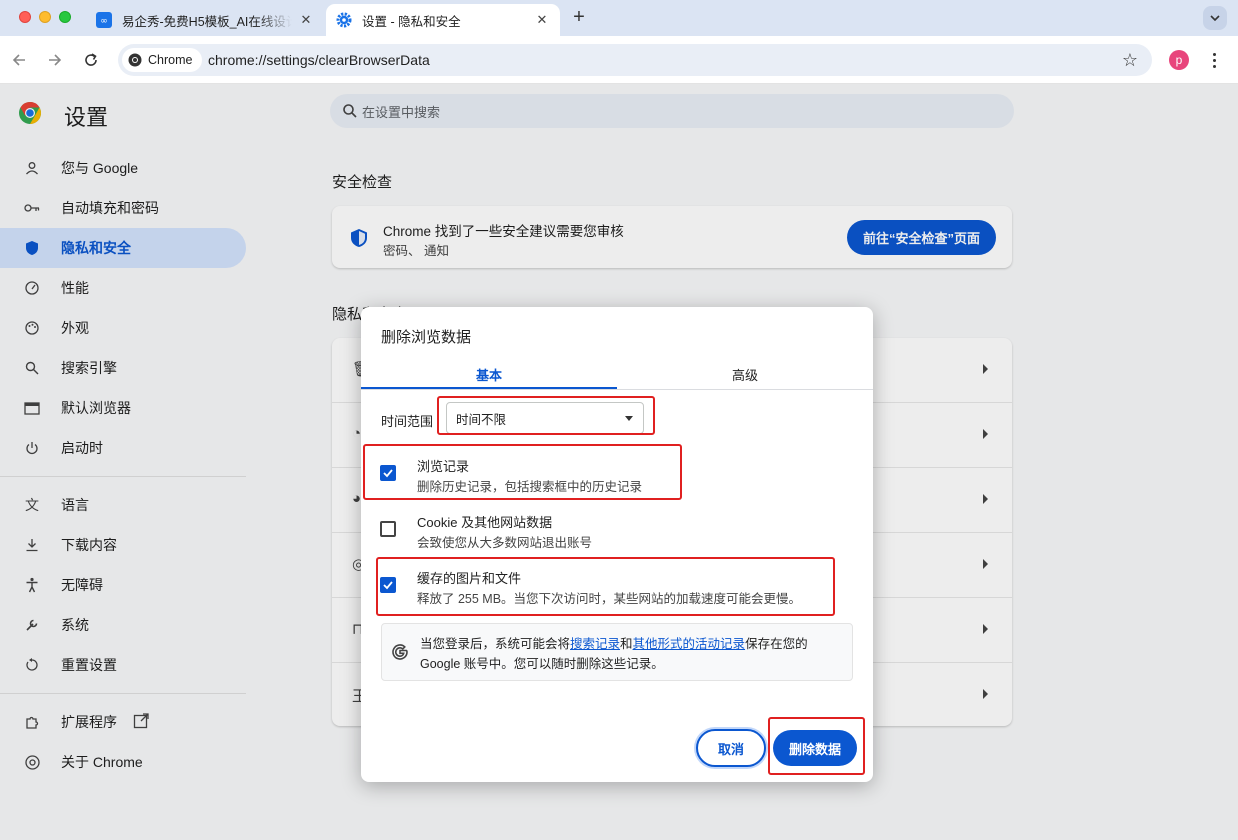  Describe the element at coordinates (609, 599) in the screenshot. I see `option-subtitle: 释放了 255 MB。当您下次访问时，某些网站的加载速度可能会更慢。` at that location.